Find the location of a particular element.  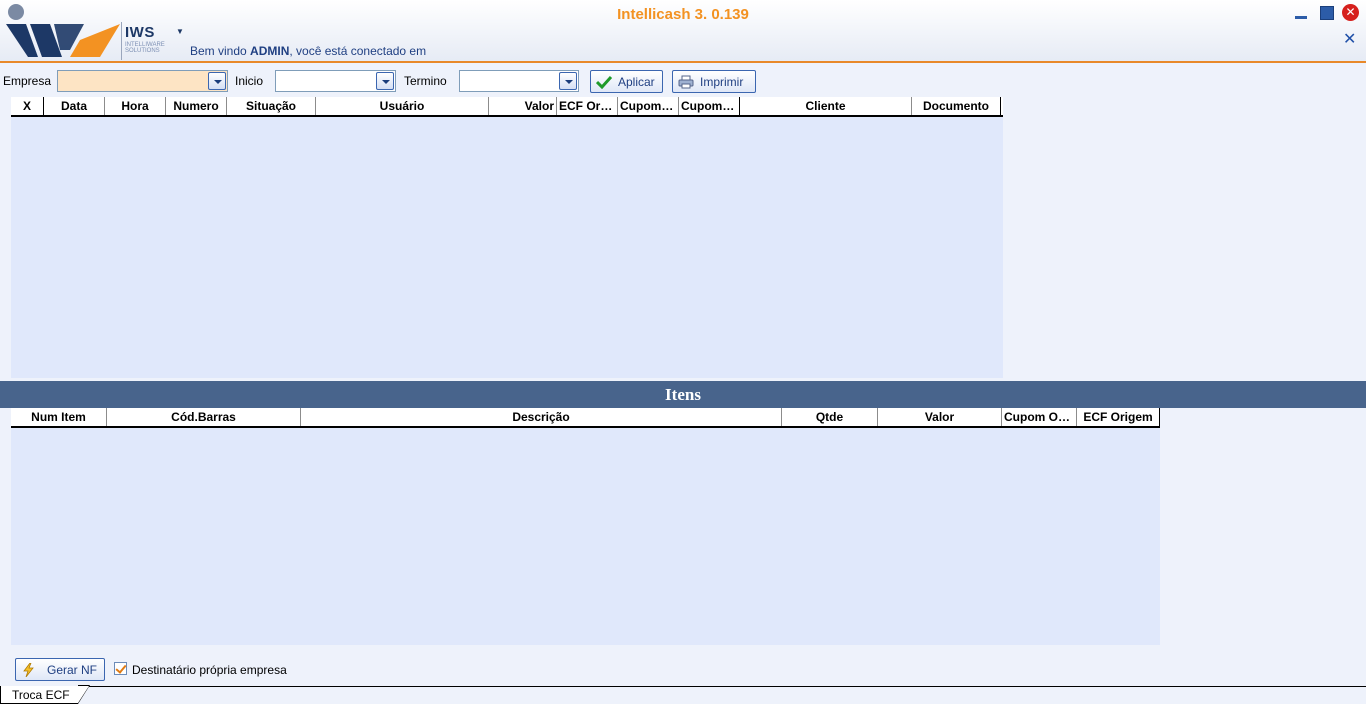

app-title: Intellicash 3. 0.139 is located at coordinates (683, 14).